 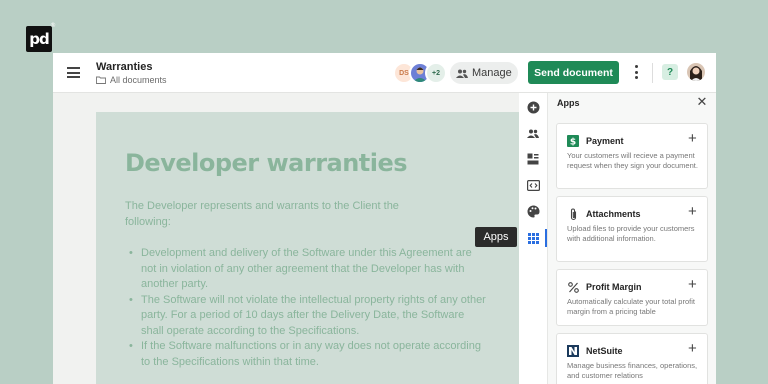 I want to click on more-options-icon, so click(x=636, y=73).